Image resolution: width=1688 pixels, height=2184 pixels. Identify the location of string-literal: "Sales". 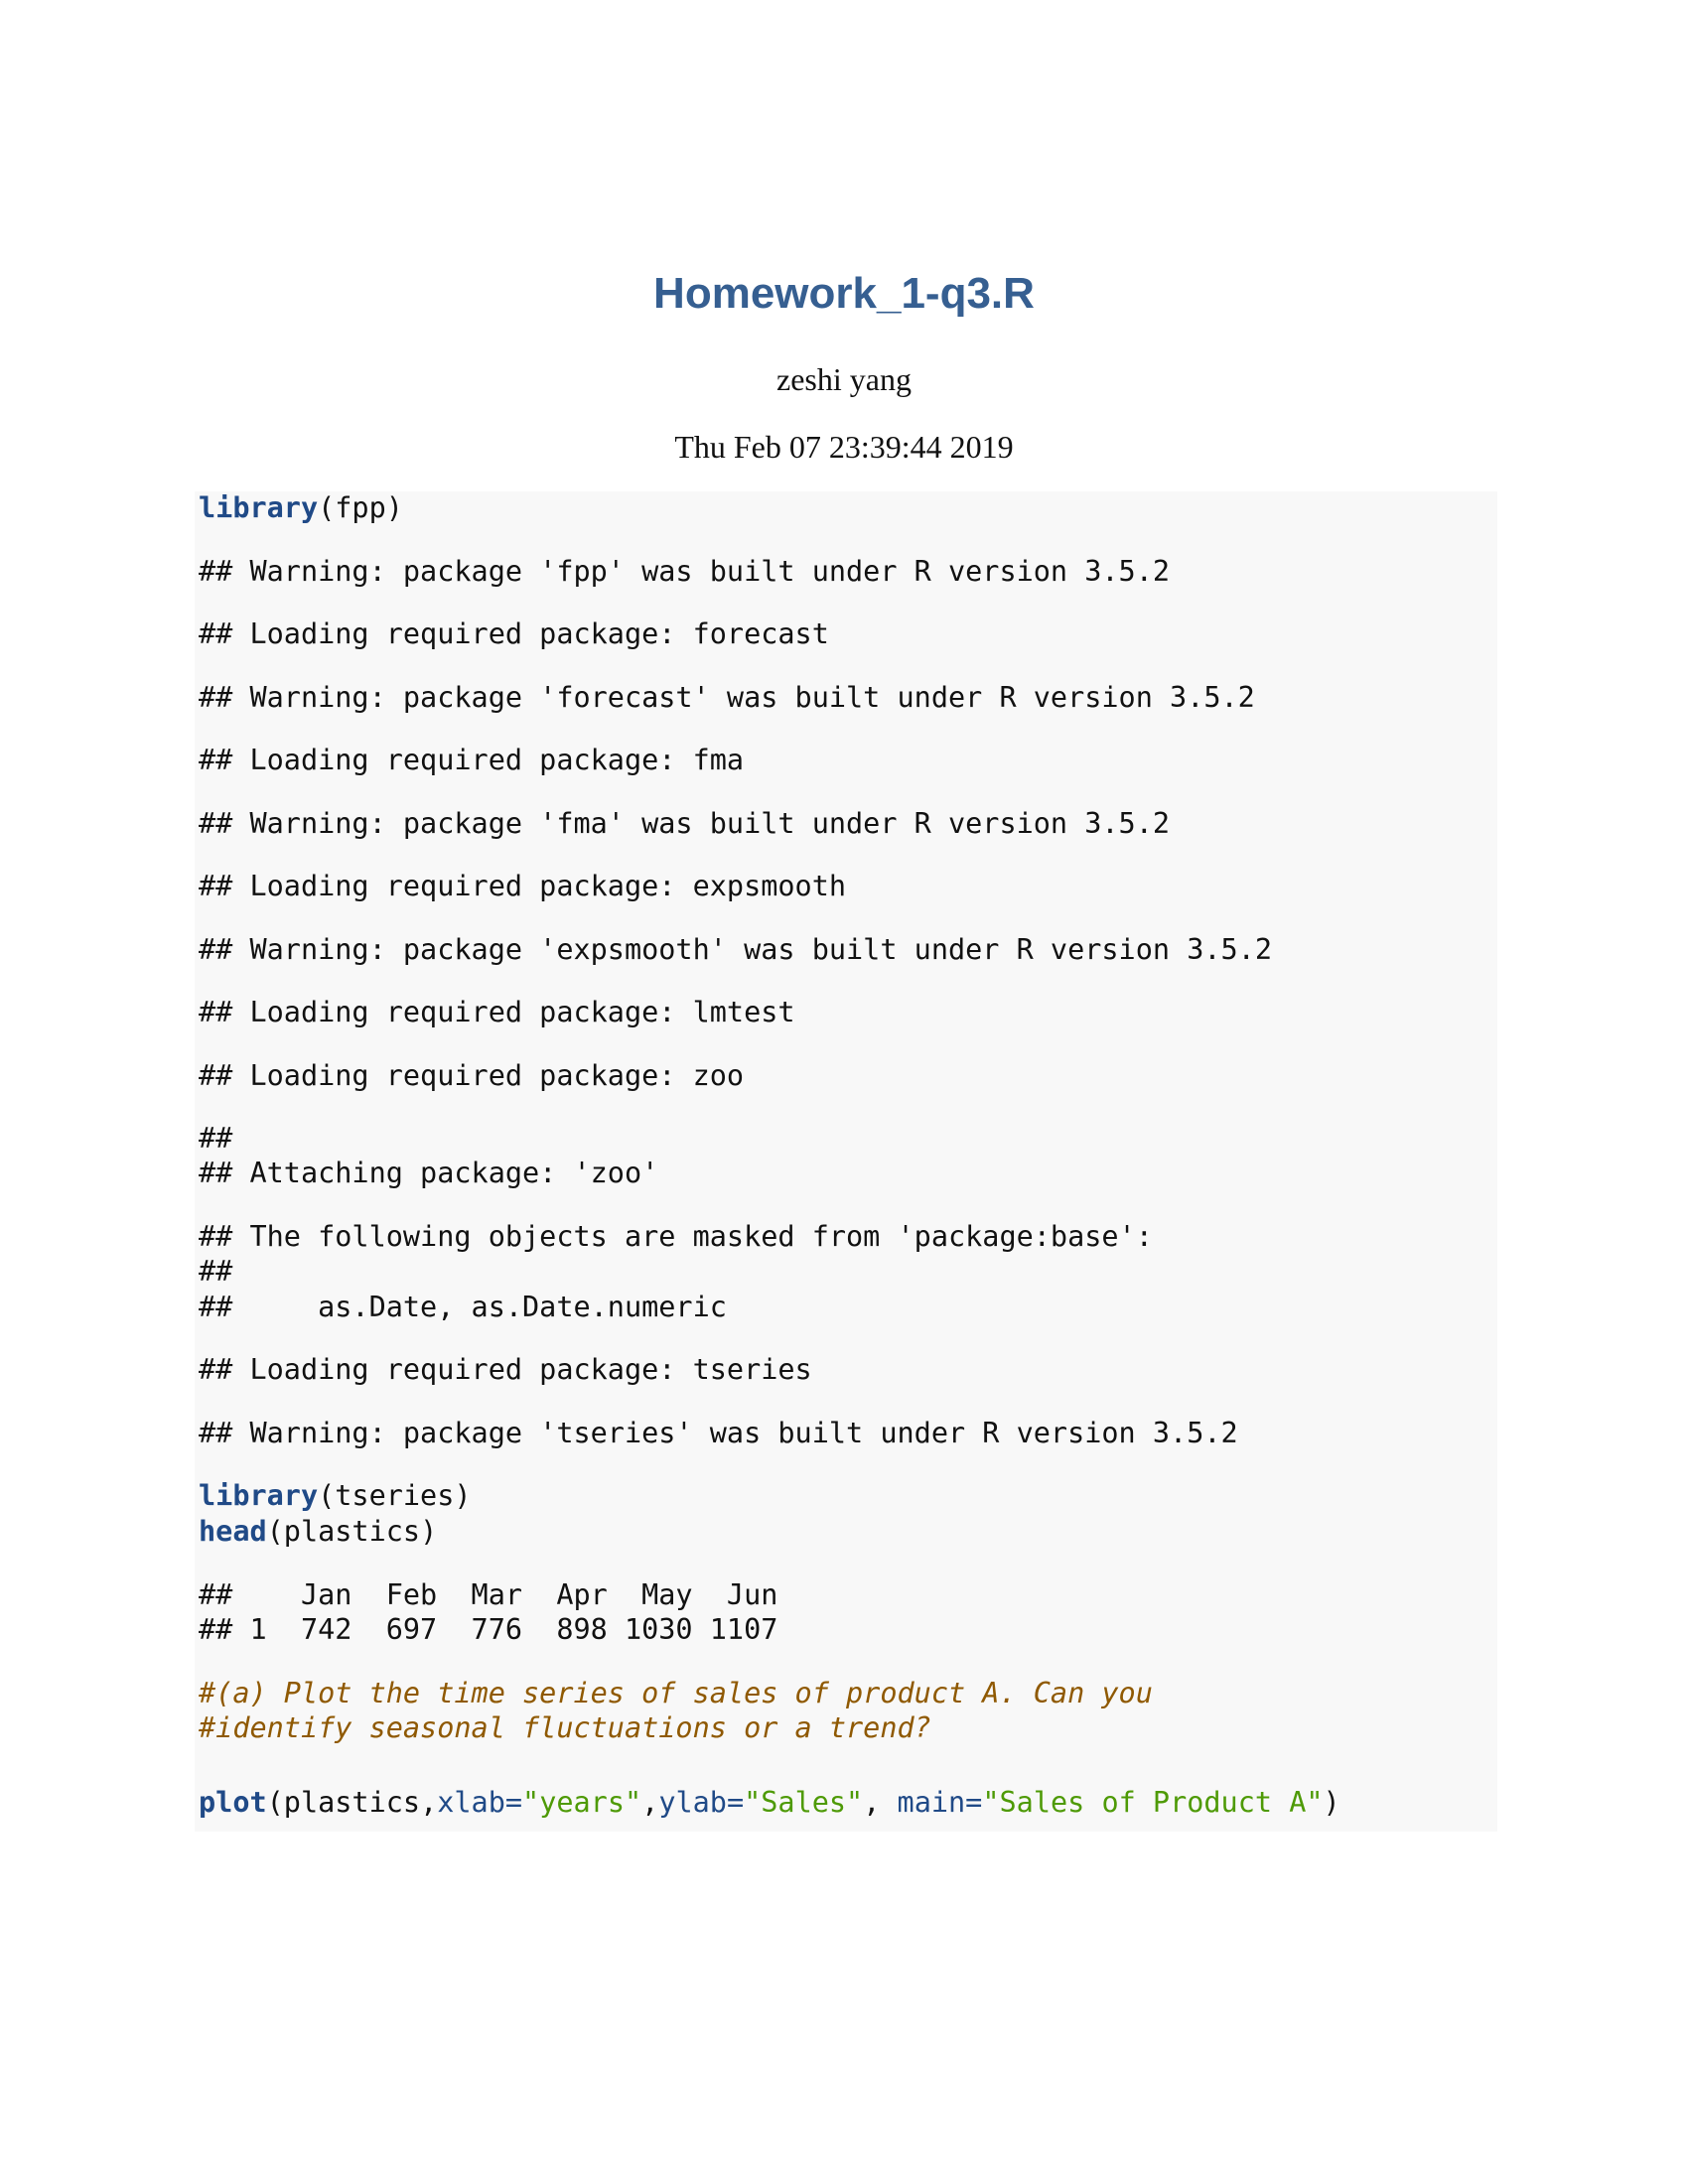
(804, 1802).